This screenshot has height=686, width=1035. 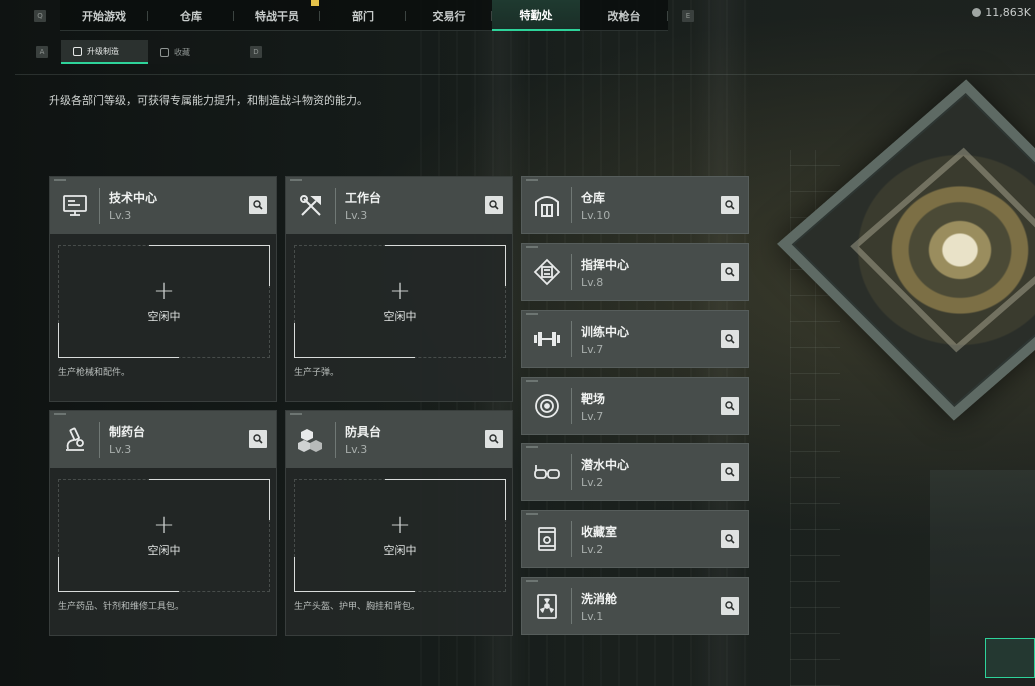 I want to click on station-card-armor-bench: 防具台 Lv.3 + 空闲中 生产头盔、护甲、胸挂和背包。, so click(x=399, y=523).